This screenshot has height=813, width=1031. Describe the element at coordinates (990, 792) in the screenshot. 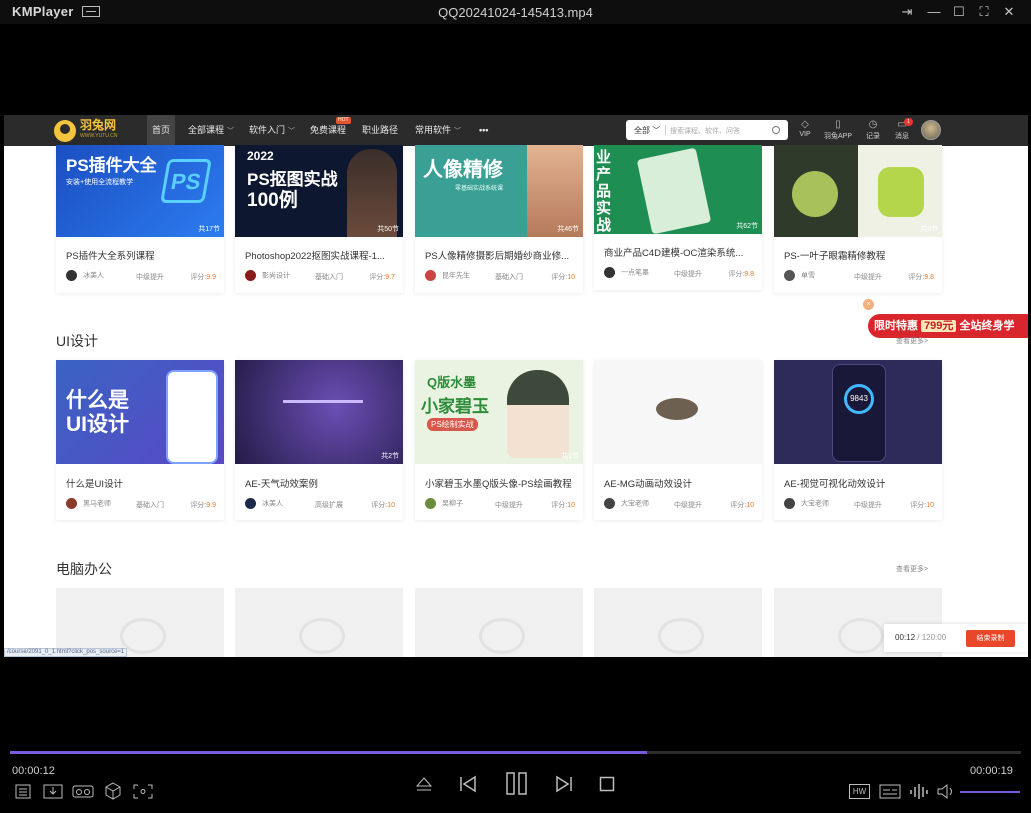

I see `volume-slider` at that location.